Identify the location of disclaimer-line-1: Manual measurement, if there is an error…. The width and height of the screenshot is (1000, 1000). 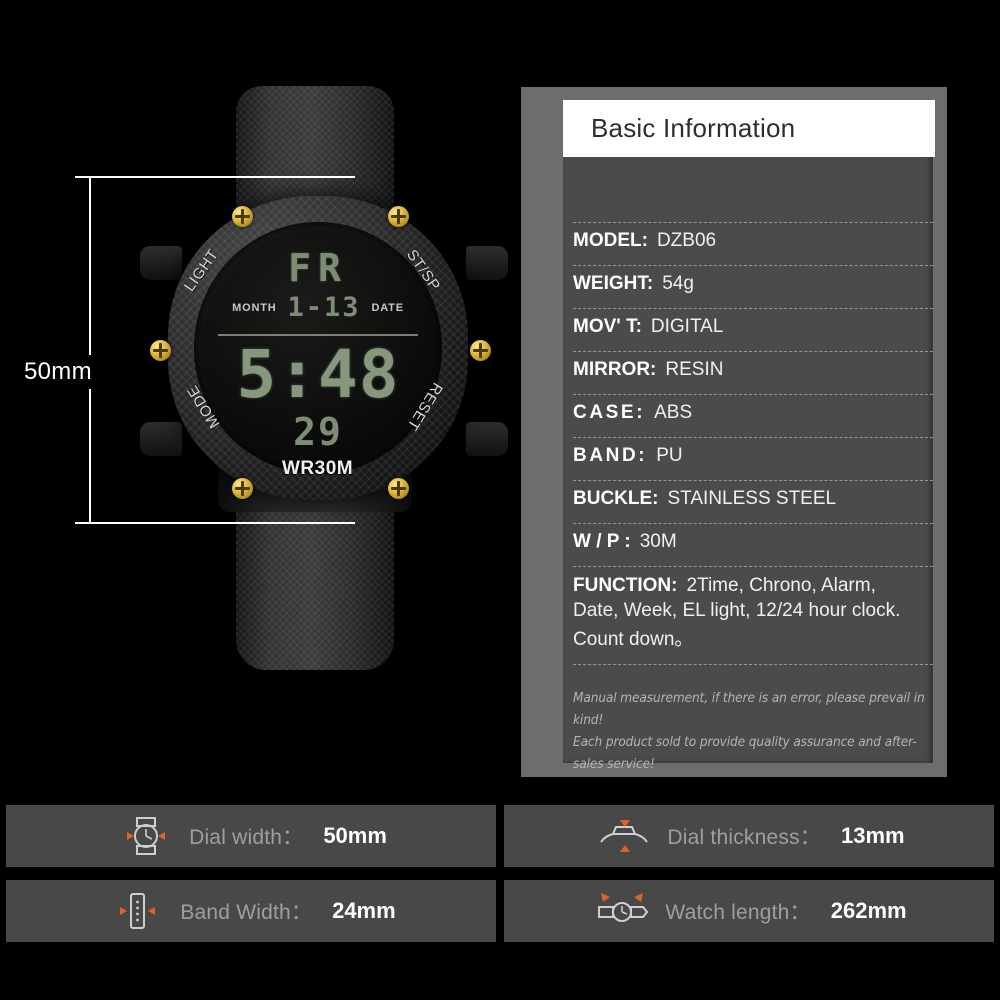
(749, 709).